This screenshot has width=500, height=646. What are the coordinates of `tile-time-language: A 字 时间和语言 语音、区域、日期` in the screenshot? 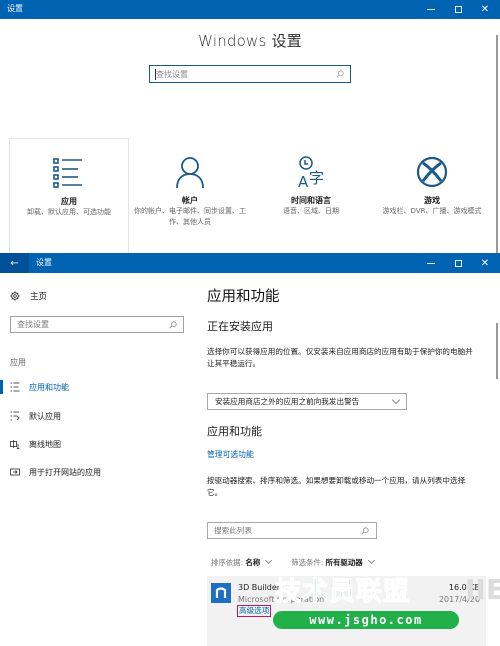 It's located at (311, 195).